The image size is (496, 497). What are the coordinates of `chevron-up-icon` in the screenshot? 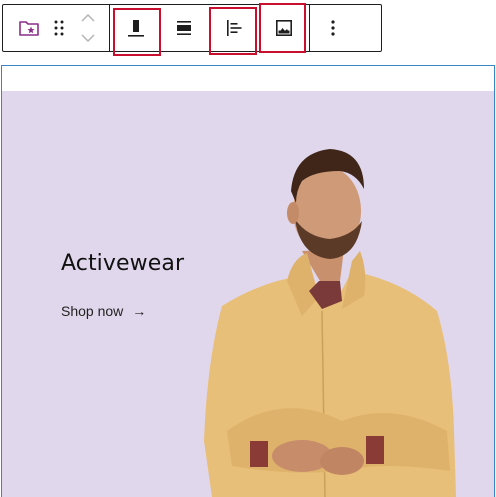 It's located at (88, 18).